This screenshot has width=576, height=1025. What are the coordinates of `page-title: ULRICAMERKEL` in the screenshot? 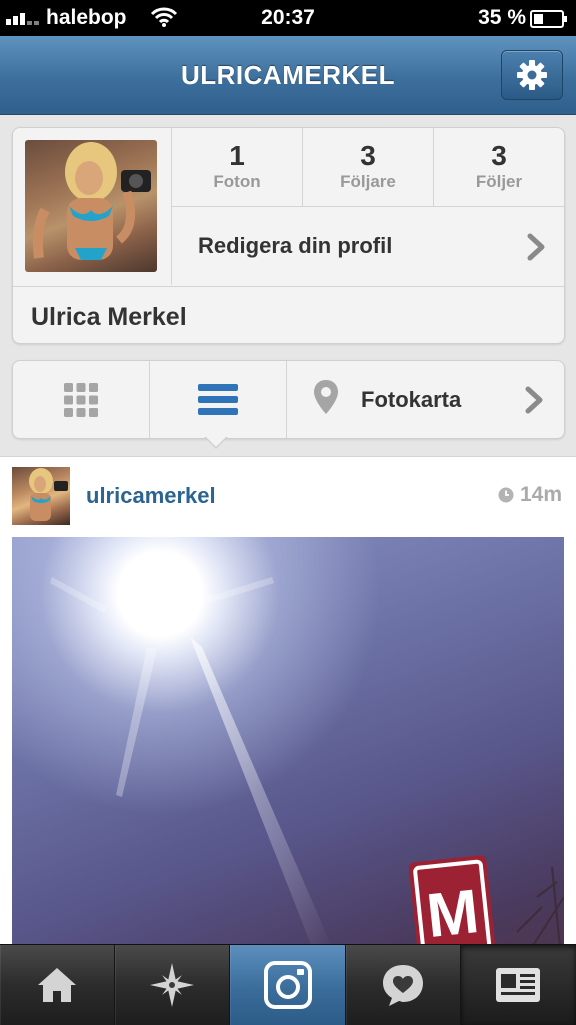 It's located at (288, 75).